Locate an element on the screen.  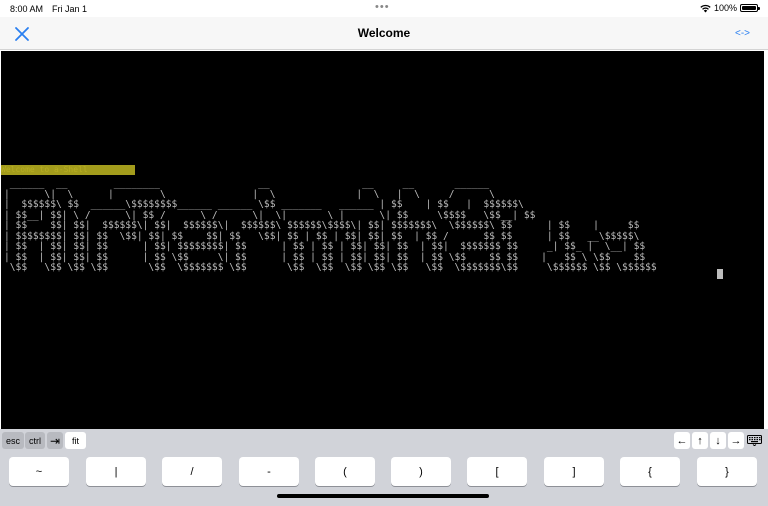
open-paren-key: ( is located at coordinates (345, 471).